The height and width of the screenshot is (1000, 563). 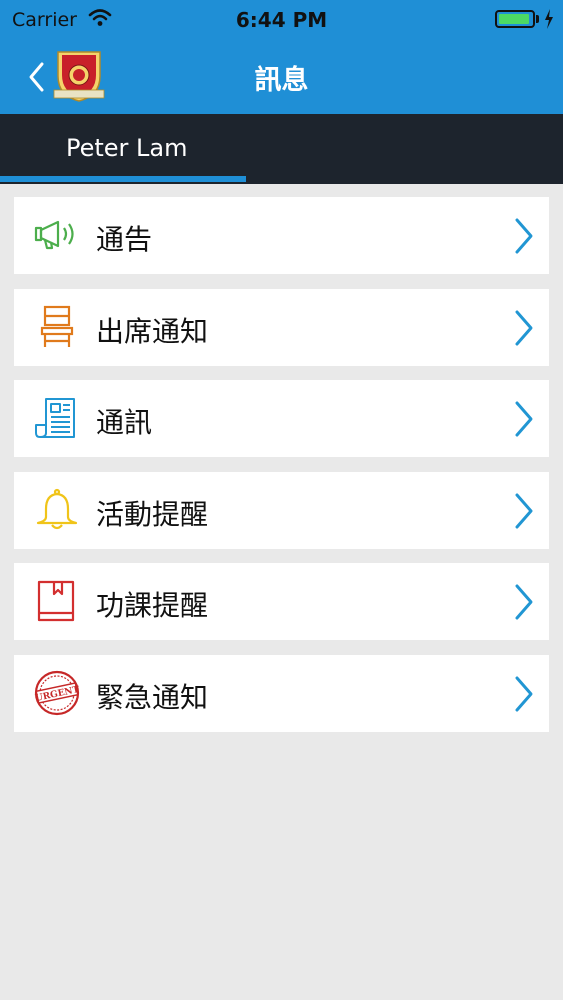 I want to click on status-bar: Carrier 6:44 PM, so click(x=281, y=20).